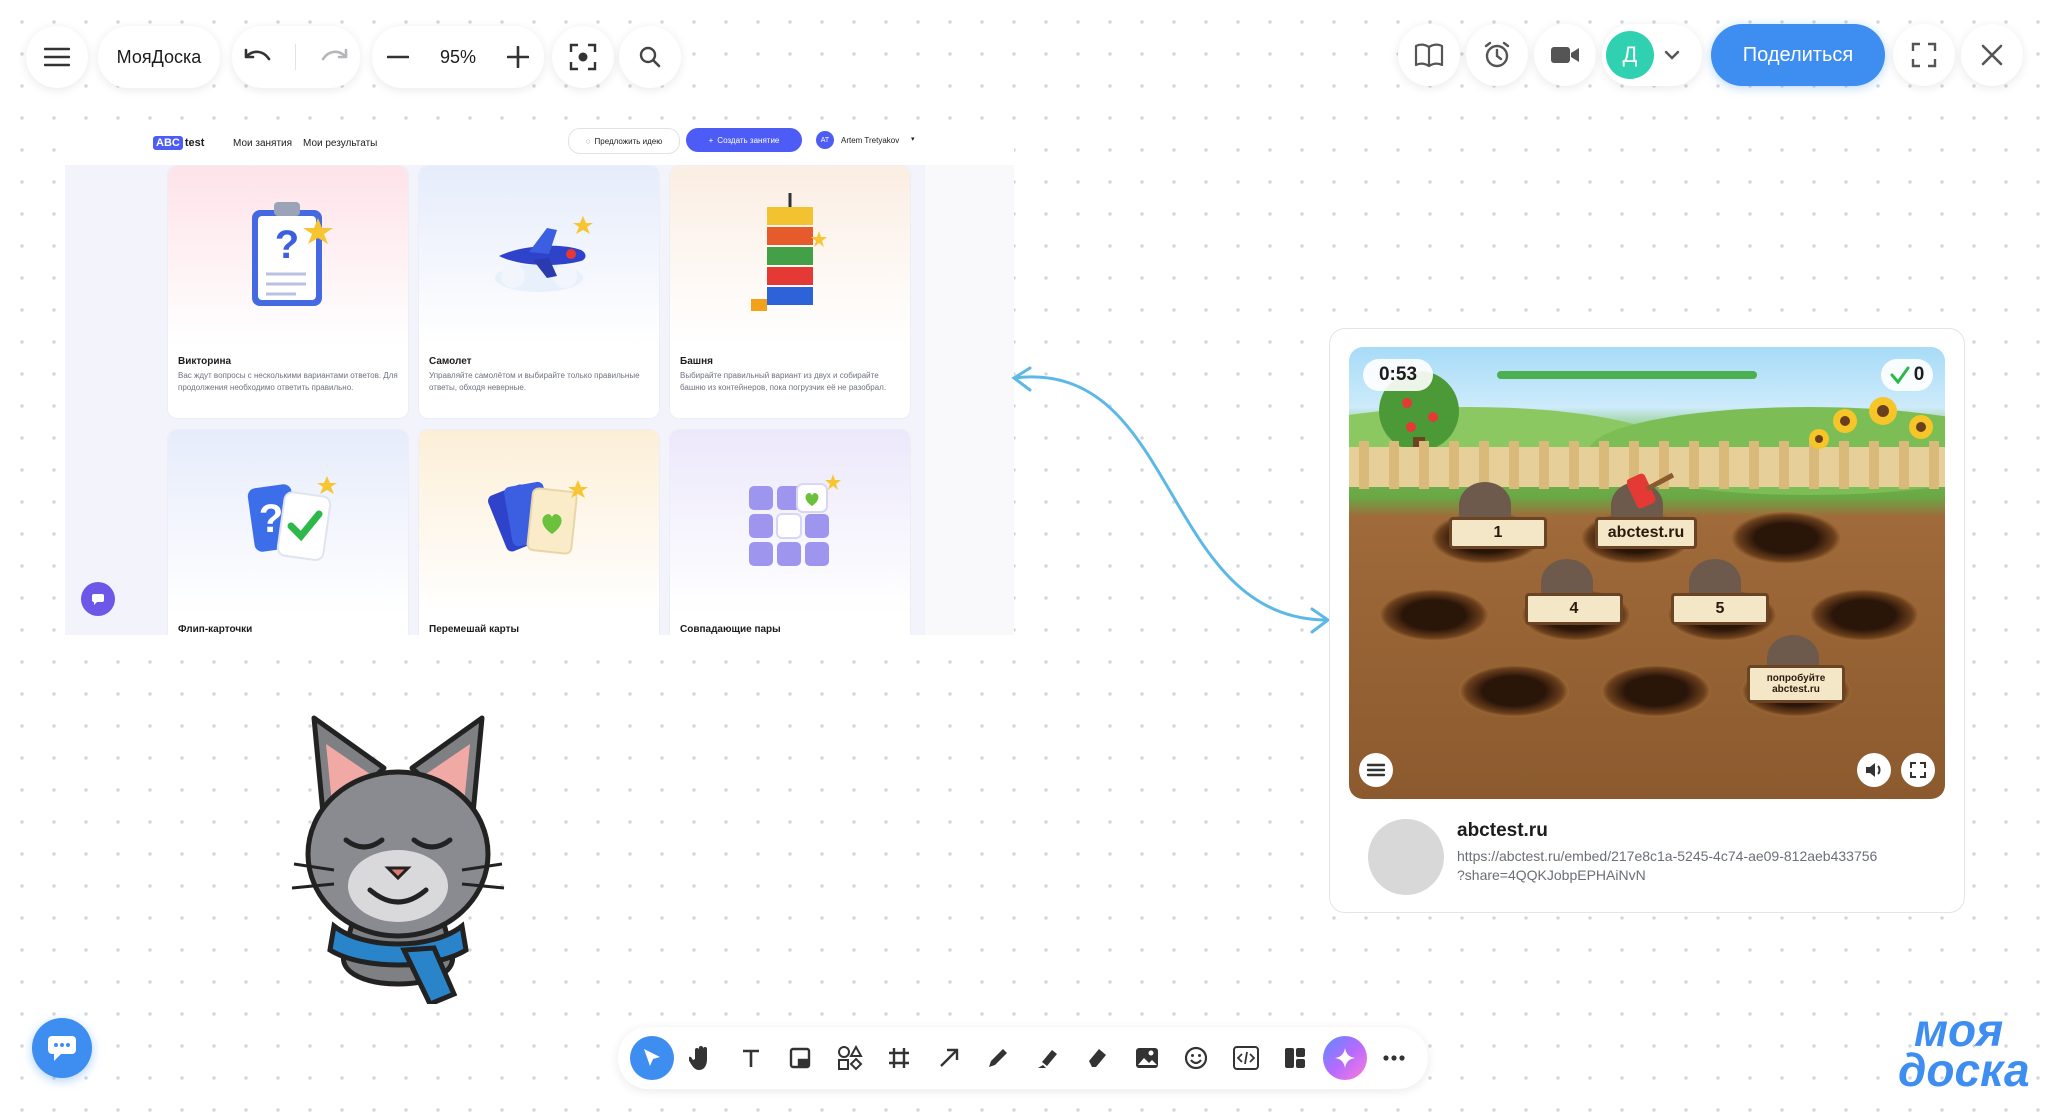  I want to click on text-tool, so click(751, 1058).